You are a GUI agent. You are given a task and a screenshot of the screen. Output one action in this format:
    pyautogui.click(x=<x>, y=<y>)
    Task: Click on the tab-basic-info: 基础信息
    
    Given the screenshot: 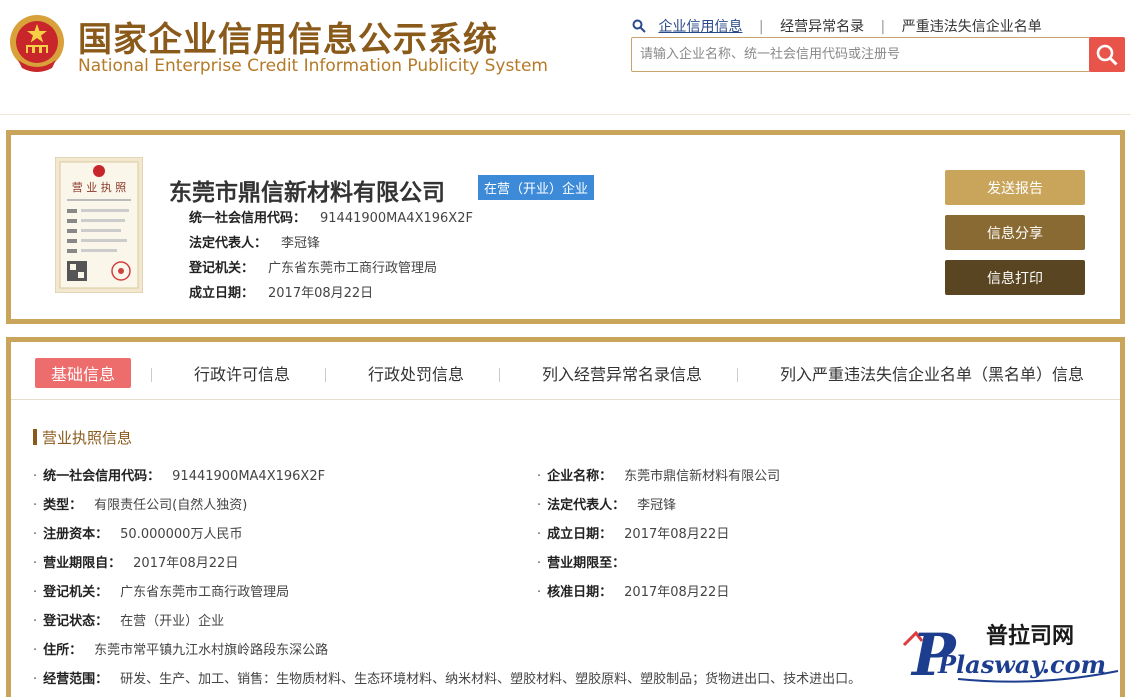 What is the action you would take?
    pyautogui.click(x=83, y=373)
    